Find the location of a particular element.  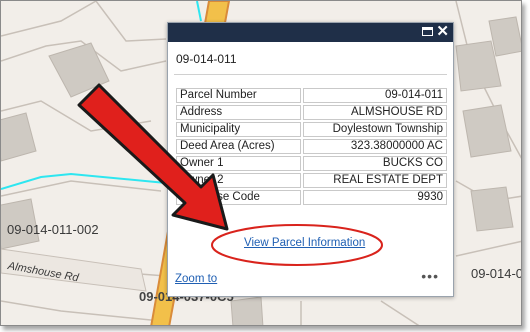

table-row: Owner 1 BUCKS CO is located at coordinates (311, 163).